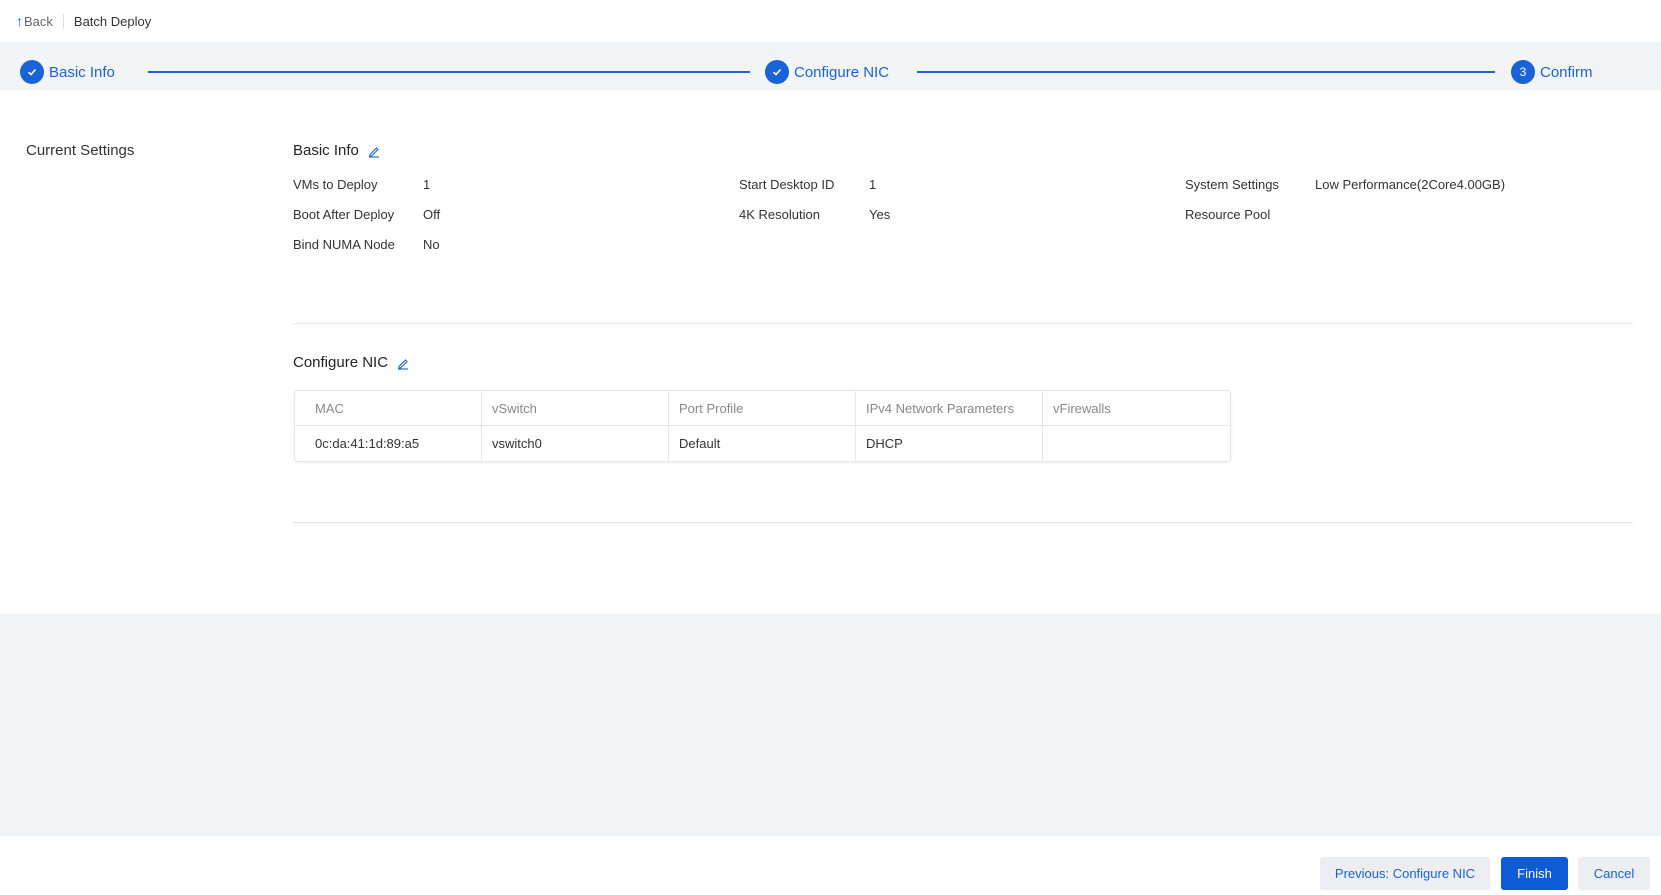 This screenshot has height=895, width=1661. What do you see at coordinates (335, 184) in the screenshot?
I see `vms-to-deploy-label: VMs to Deploy` at bounding box center [335, 184].